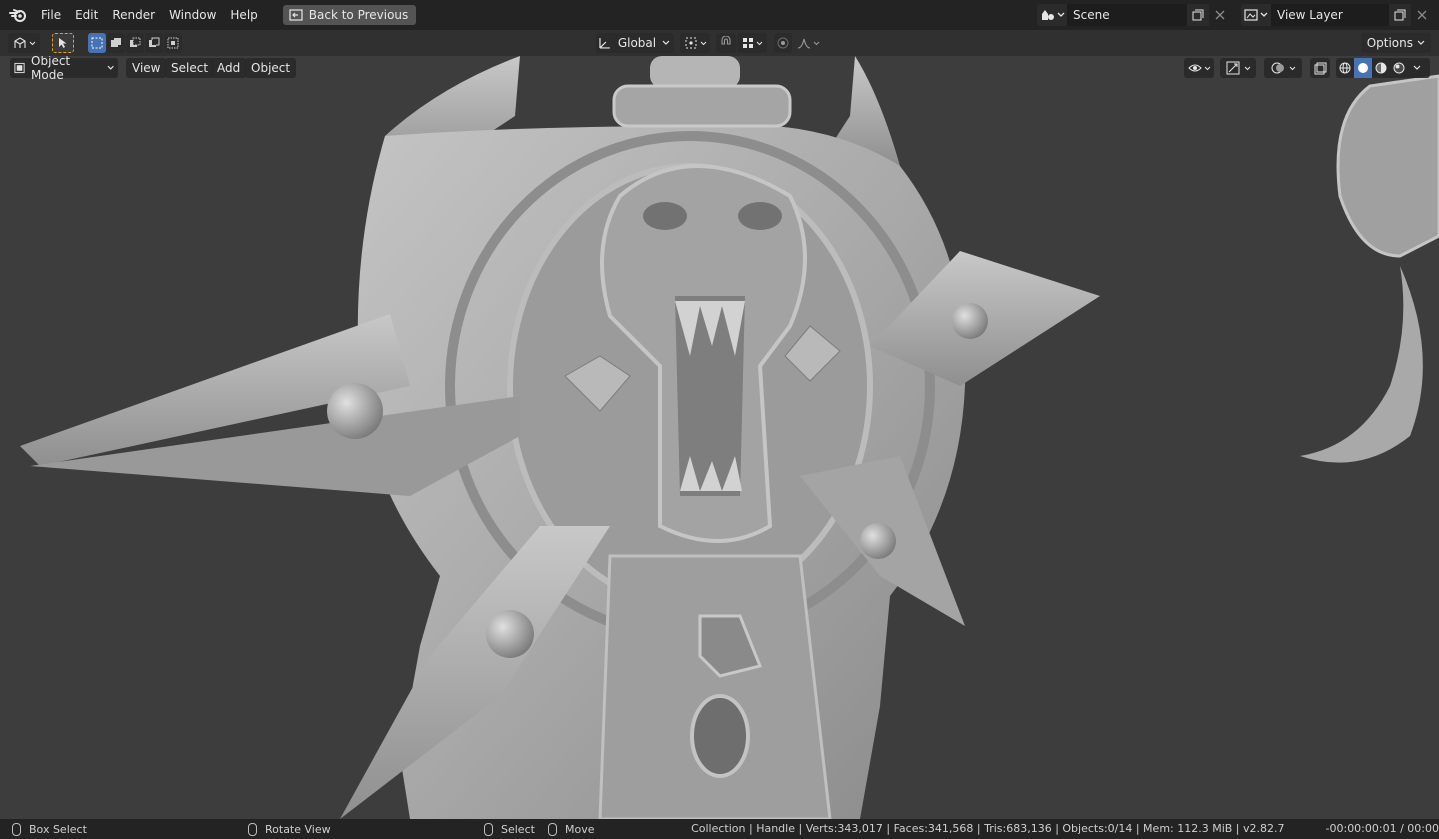 The width and height of the screenshot is (1439, 839). Describe the element at coordinates (154, 43) in the screenshot. I see `mode-difference-button` at that location.